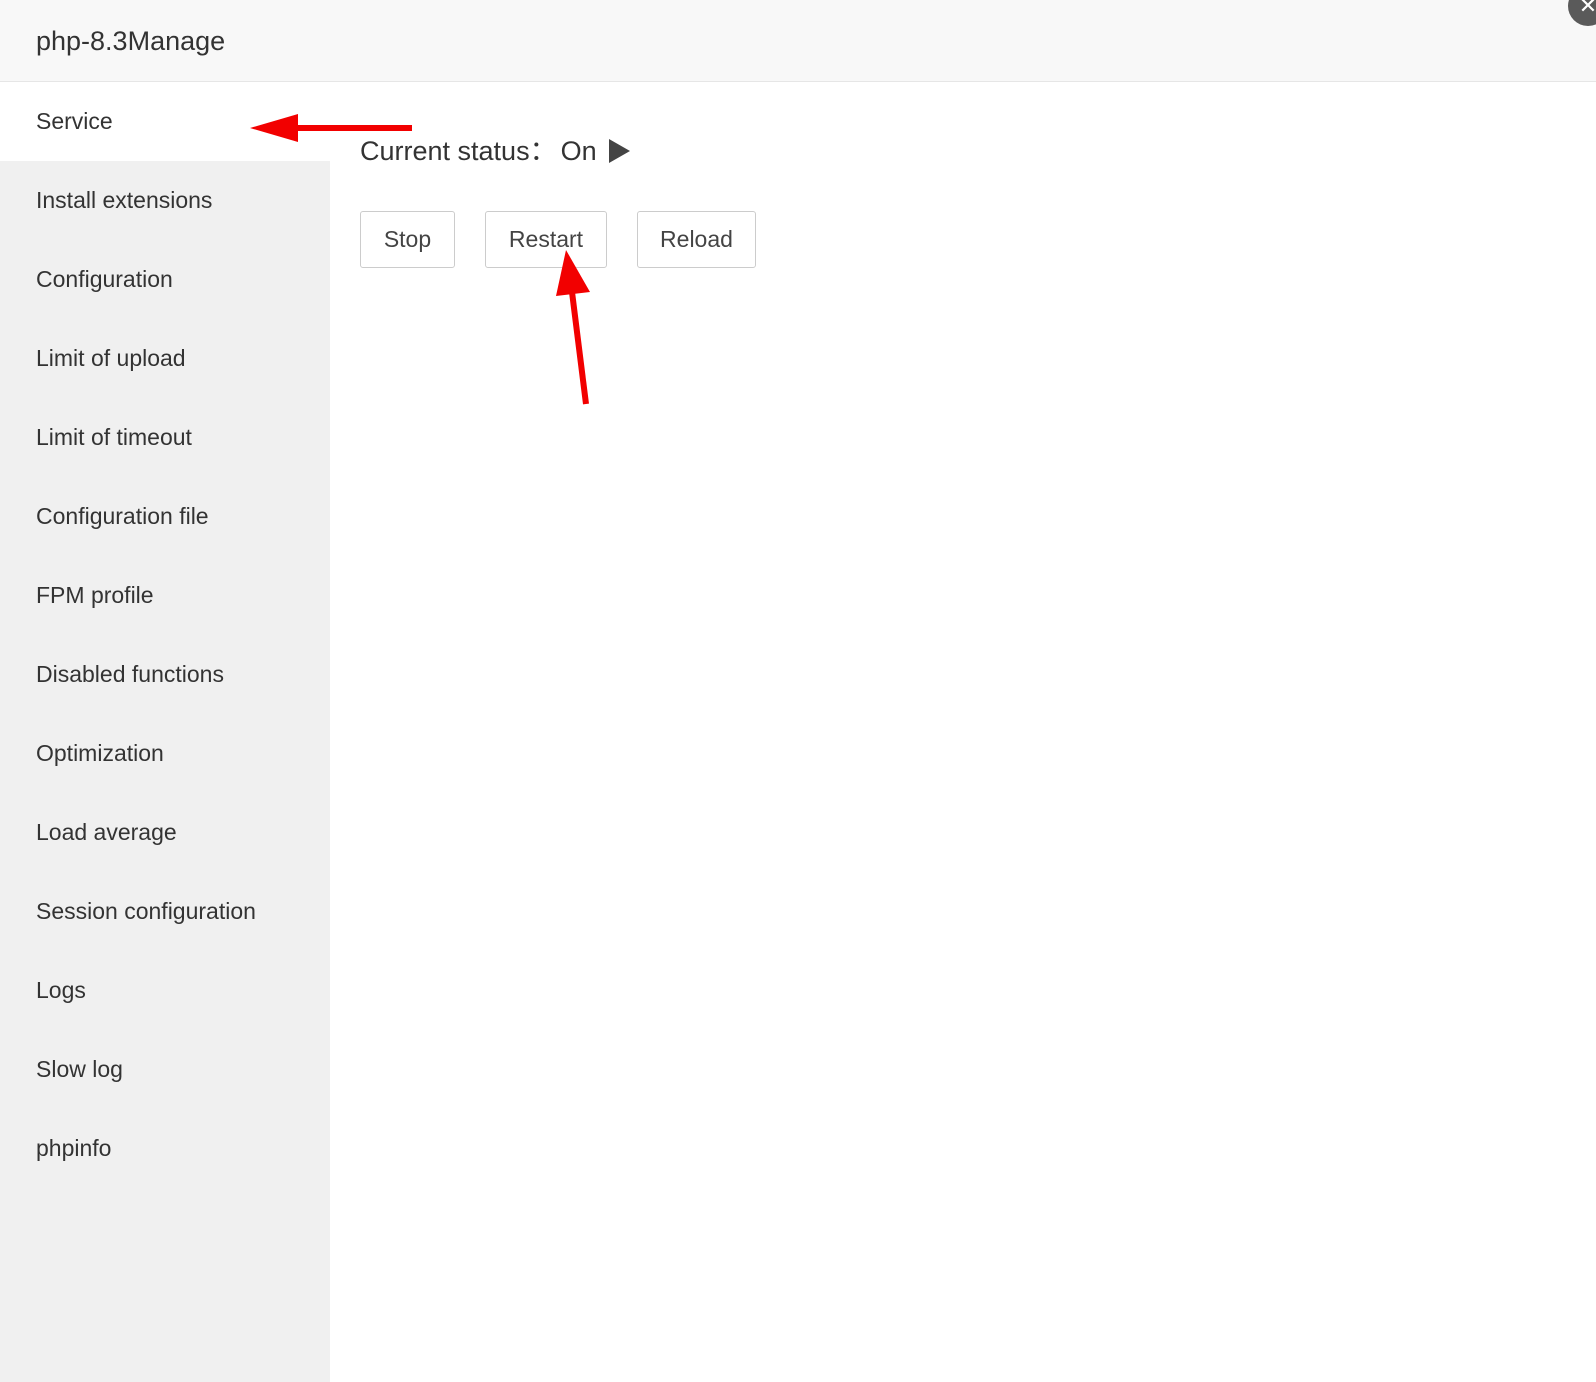 The width and height of the screenshot is (1596, 1382). Describe the element at coordinates (165, 674) in the screenshot. I see `sidebar-item-disabled-functions: Disabled functions` at that location.